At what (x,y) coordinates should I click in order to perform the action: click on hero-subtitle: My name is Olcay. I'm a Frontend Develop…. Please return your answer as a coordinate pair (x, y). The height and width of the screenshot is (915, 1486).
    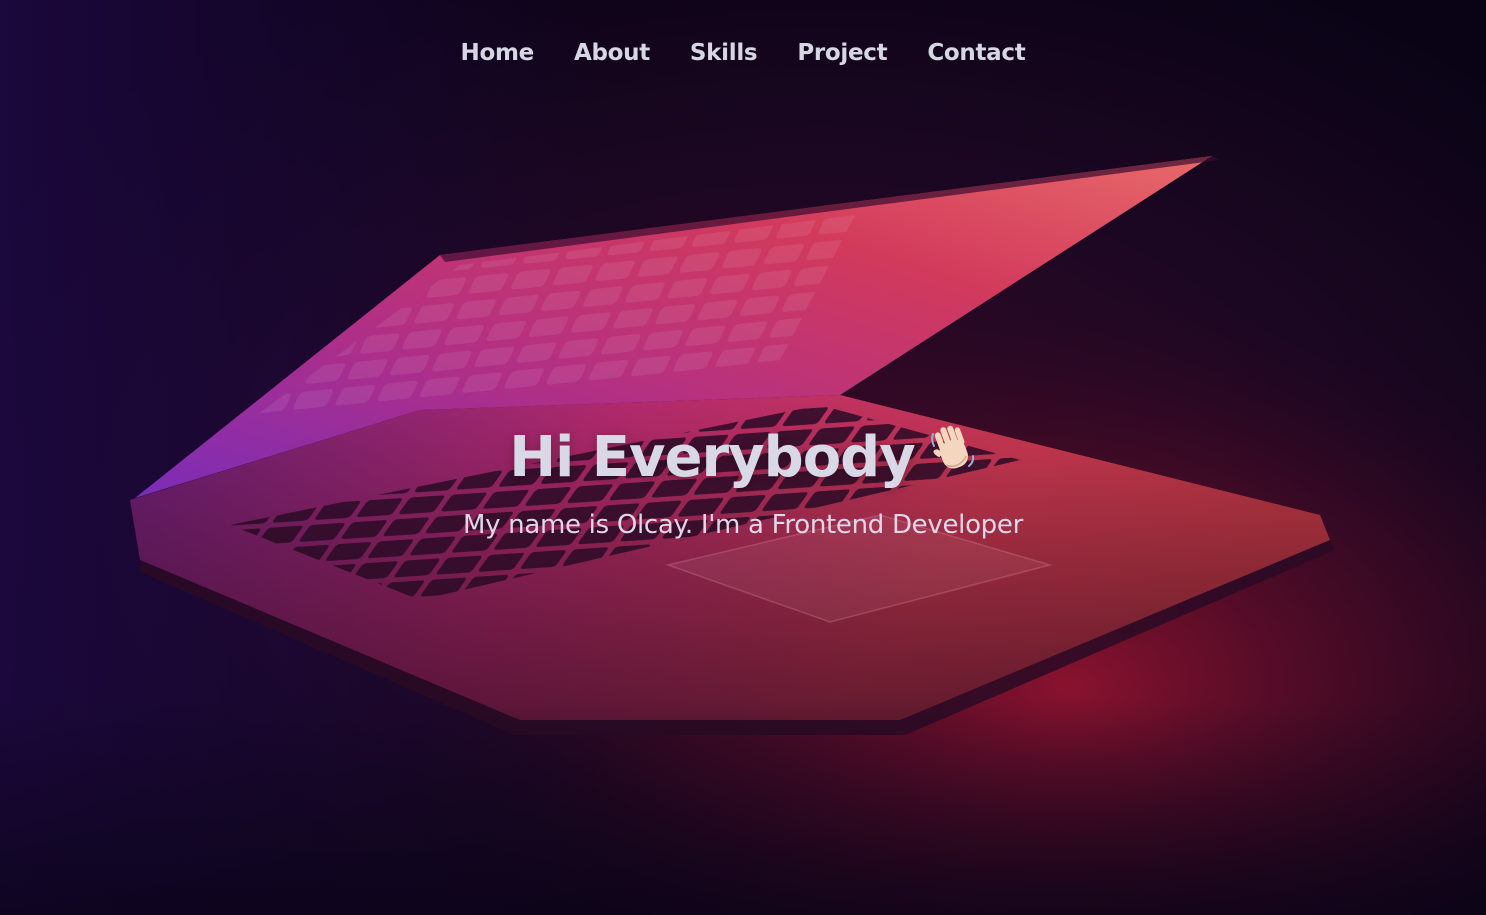
    Looking at the image, I should click on (743, 525).